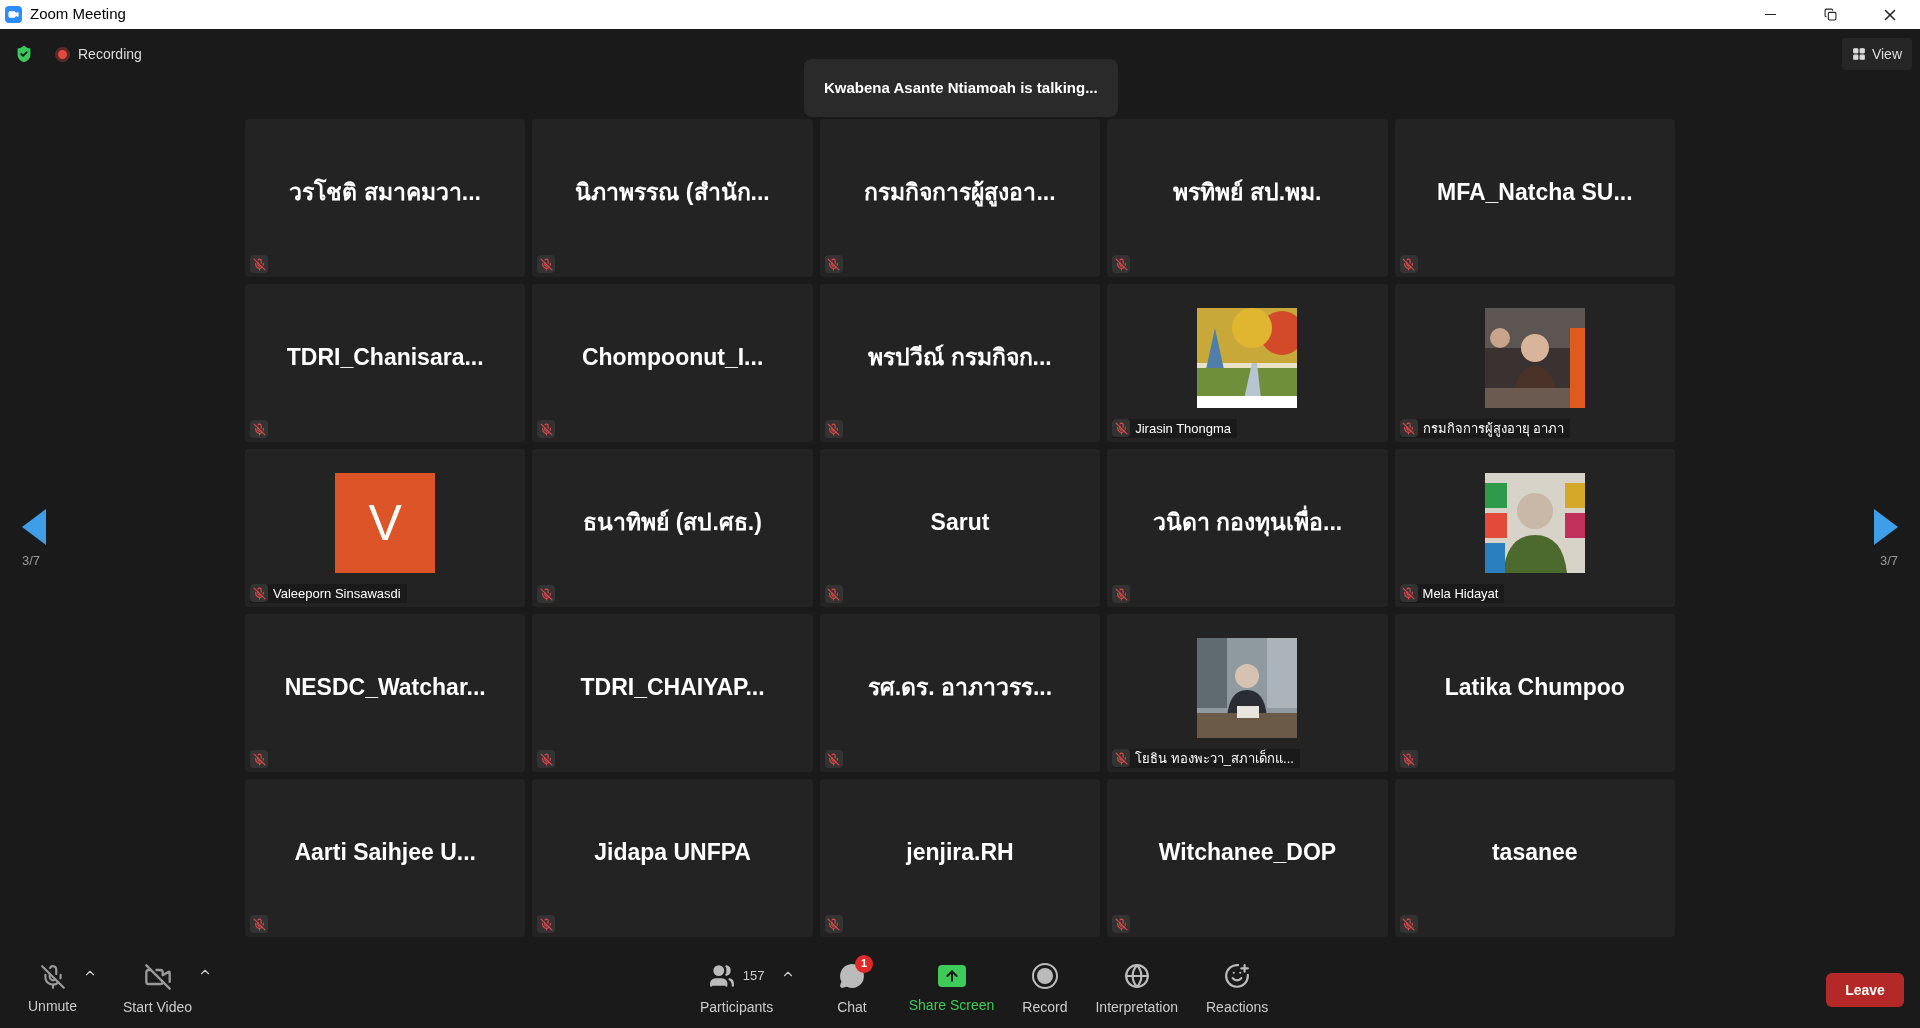  Describe the element at coordinates (158, 990) in the screenshot. I see `start-video-button: Start Video` at that location.